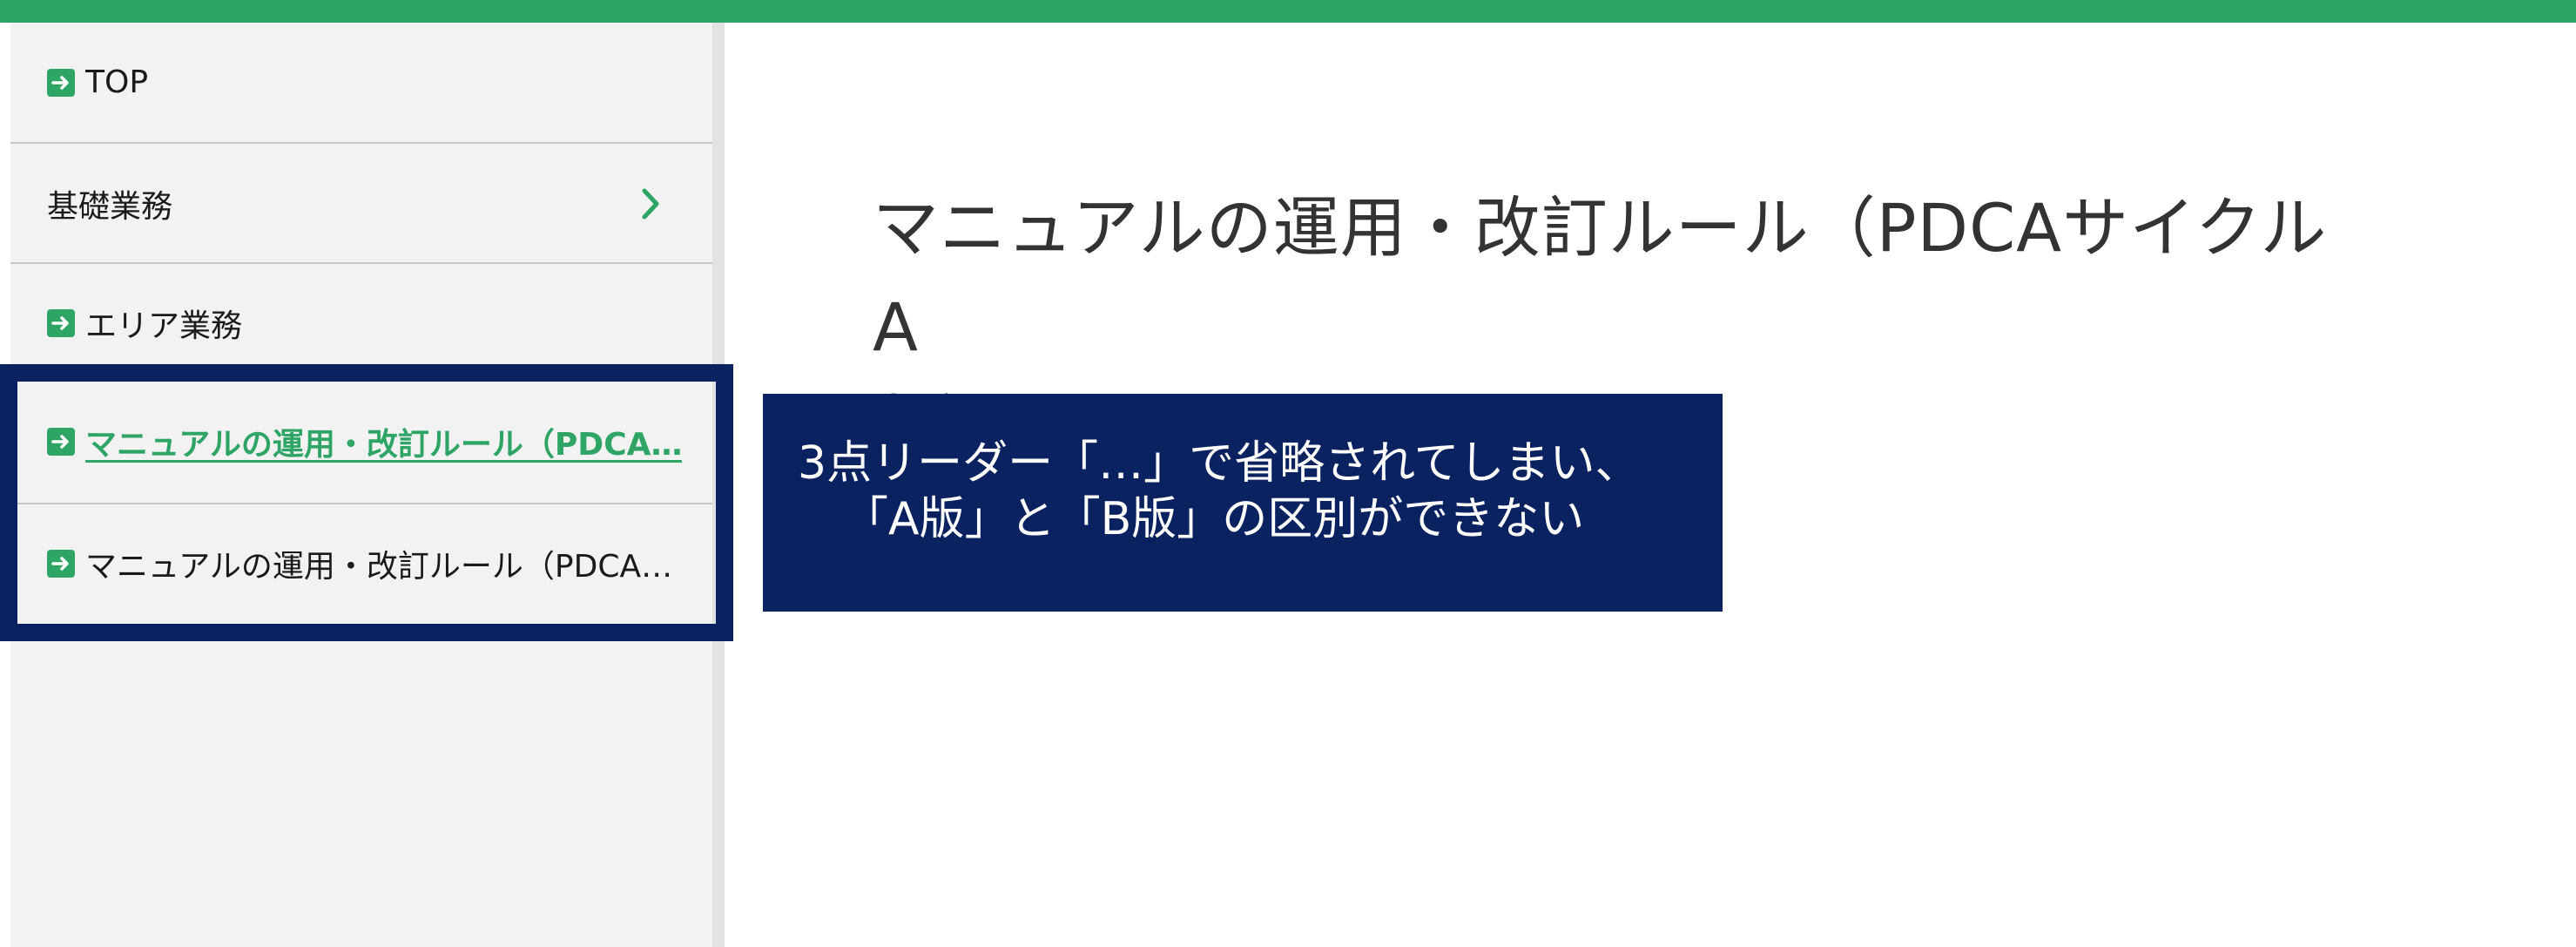 The height and width of the screenshot is (947, 2576). What do you see at coordinates (110, 206) in the screenshot?
I see `sidebar-item-label: 基礎業務` at bounding box center [110, 206].